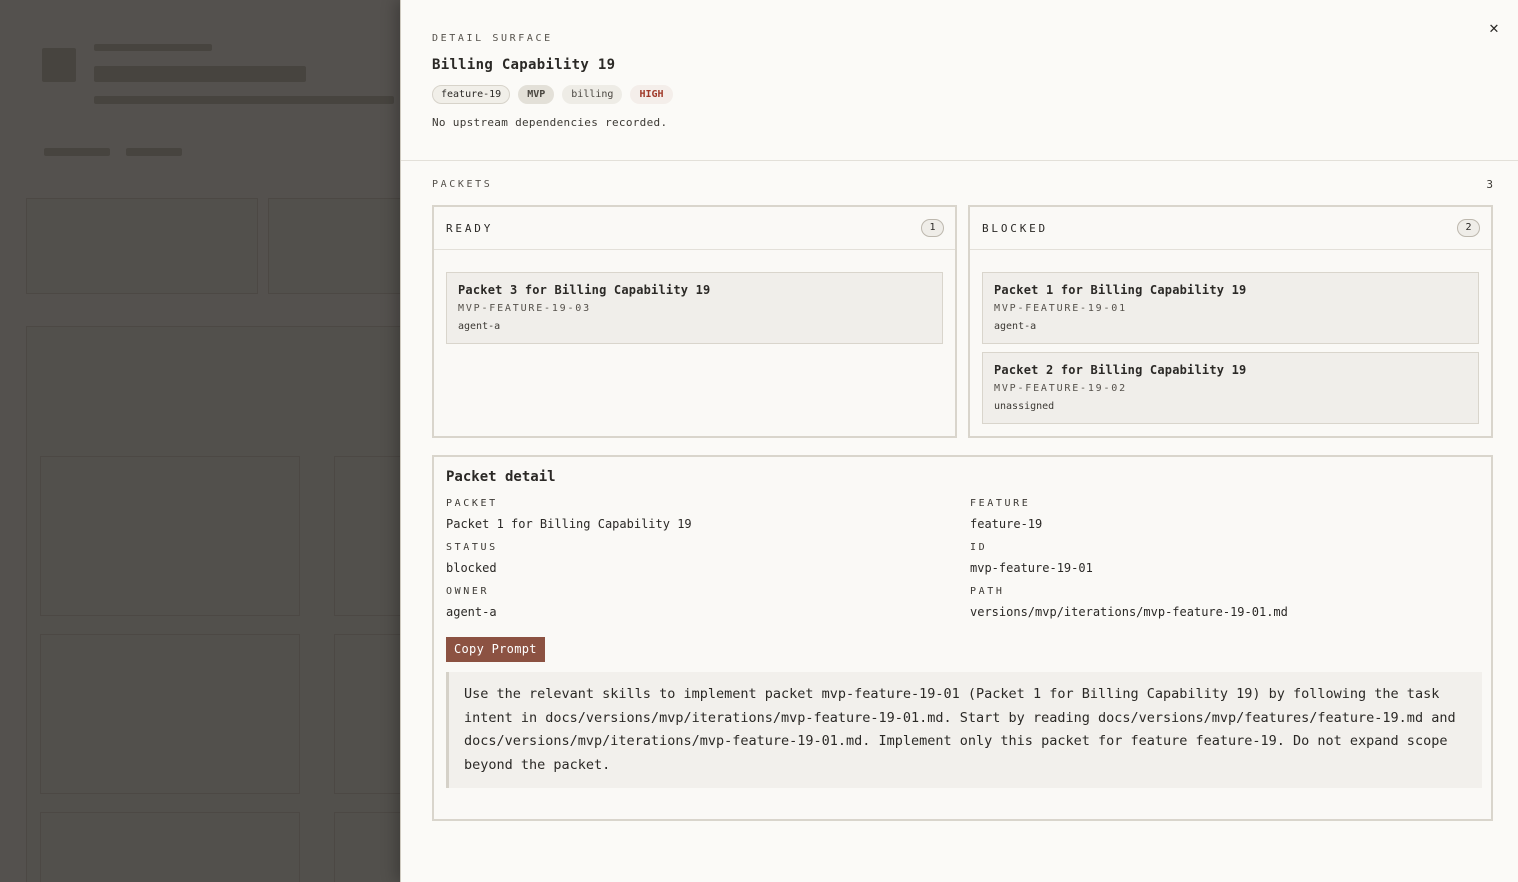 Image resolution: width=1518 pixels, height=882 pixels. Describe the element at coordinates (536, 94) in the screenshot. I see `tag-version: MVP` at that location.